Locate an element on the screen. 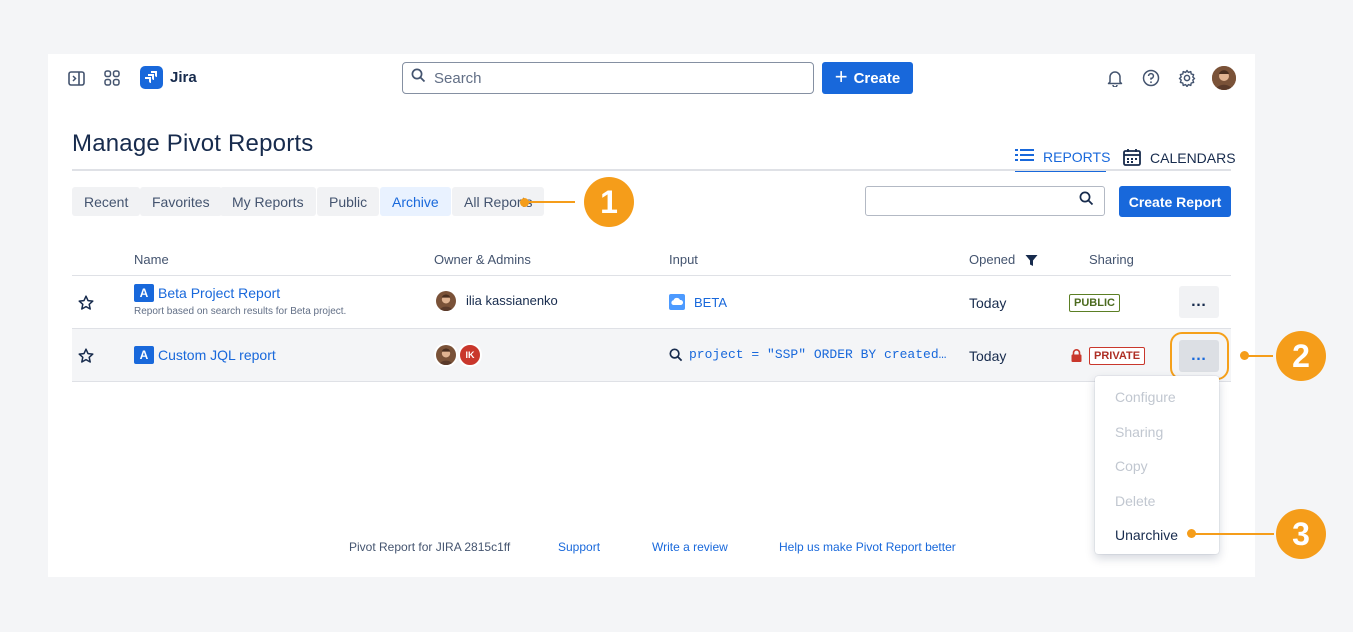  jql-search-icon is located at coordinates (676, 357).